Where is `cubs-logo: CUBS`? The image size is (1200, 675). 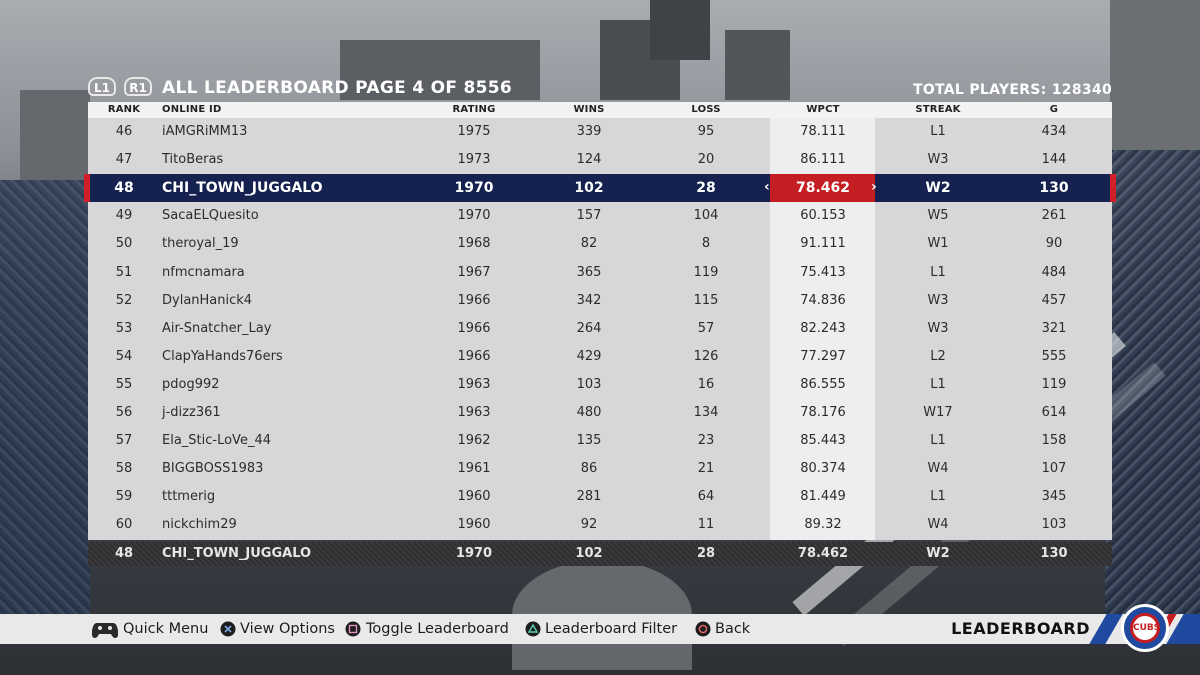
cubs-logo: CUBS is located at coordinates (1145, 628).